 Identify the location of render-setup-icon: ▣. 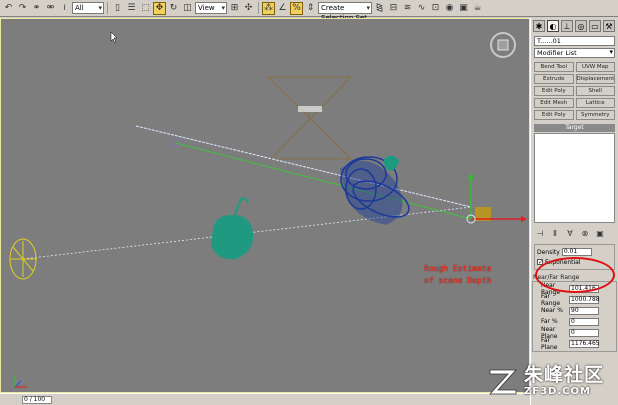
(463, 8).